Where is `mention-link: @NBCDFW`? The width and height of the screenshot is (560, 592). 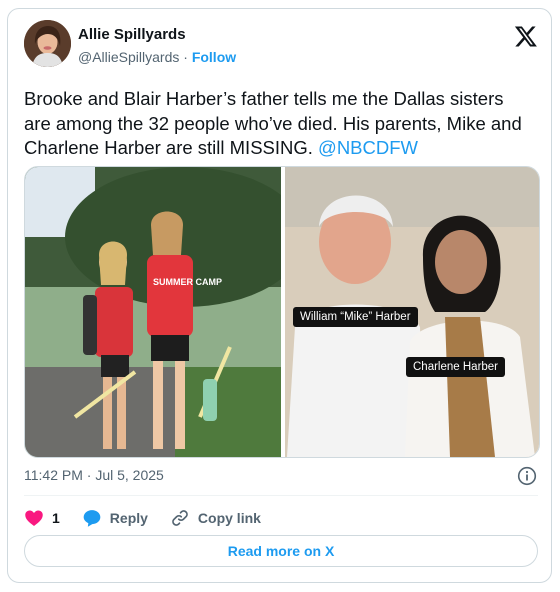
mention-link: @NBCDFW is located at coordinates (368, 147).